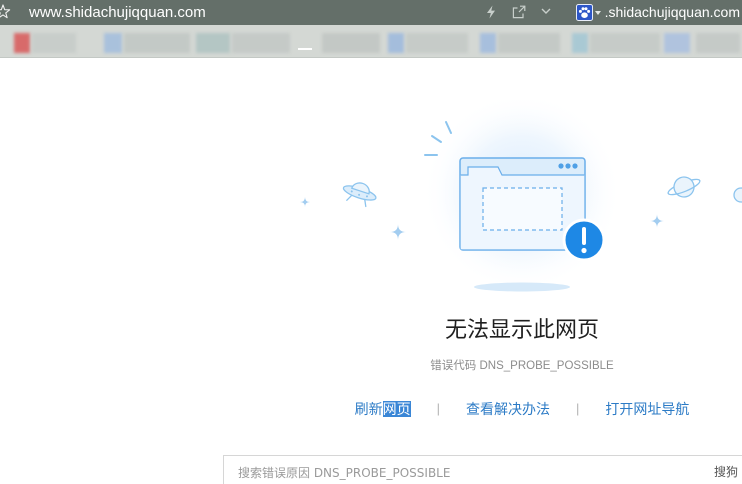  Describe the element at coordinates (508, 409) in the screenshot. I see `view-solutions-link: 查看解决办法` at that location.